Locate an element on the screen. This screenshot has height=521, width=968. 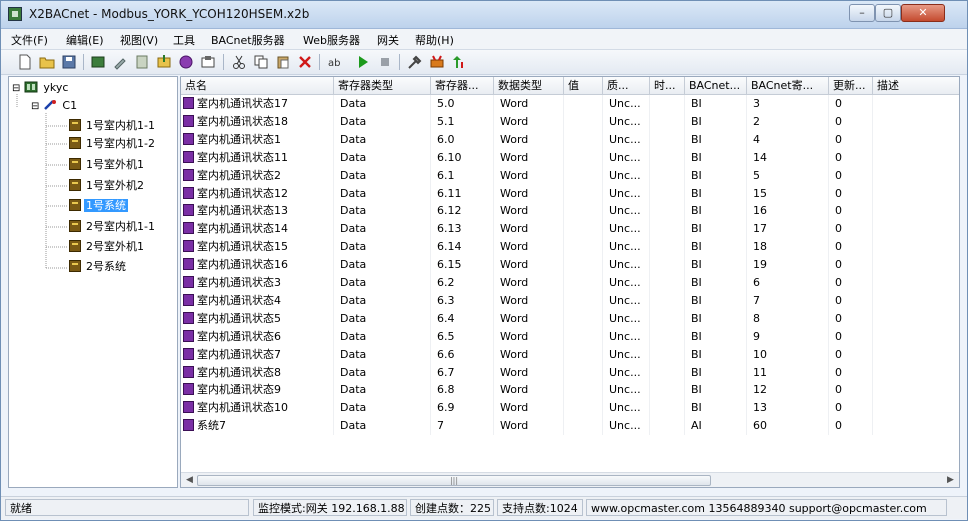
table-row: 室内机通讯状态15 Data 6.14 Word Unc... BI 18 0 is located at coordinates (570, 247).